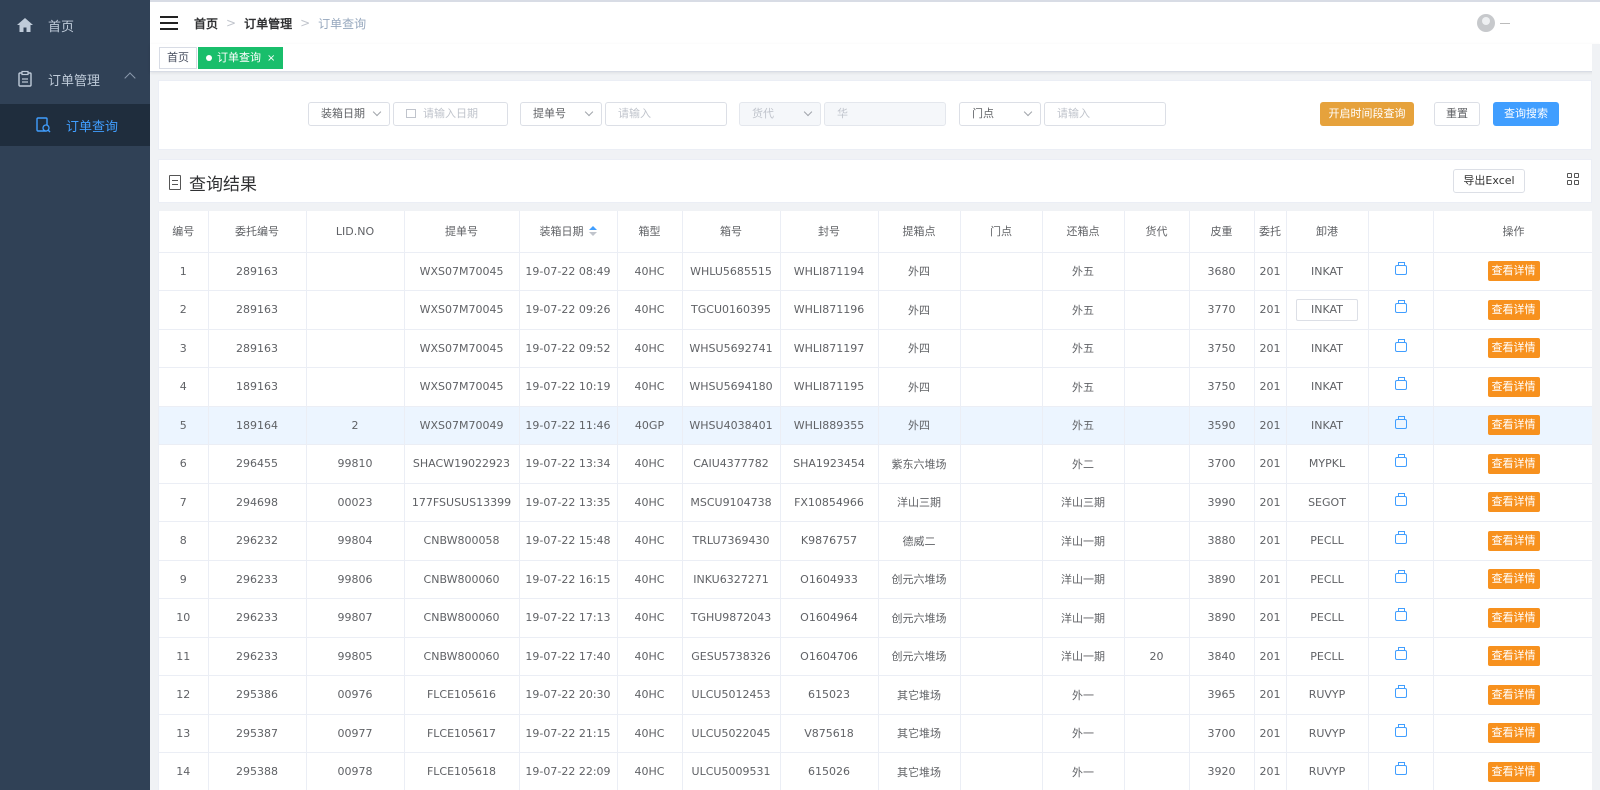 This screenshot has height=790, width=1600. Describe the element at coordinates (1327, 309) in the screenshot. I see `port-input: INKAT` at that location.